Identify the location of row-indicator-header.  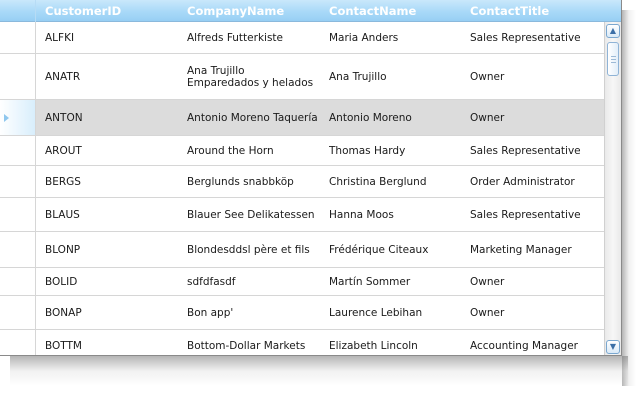
(18, 11).